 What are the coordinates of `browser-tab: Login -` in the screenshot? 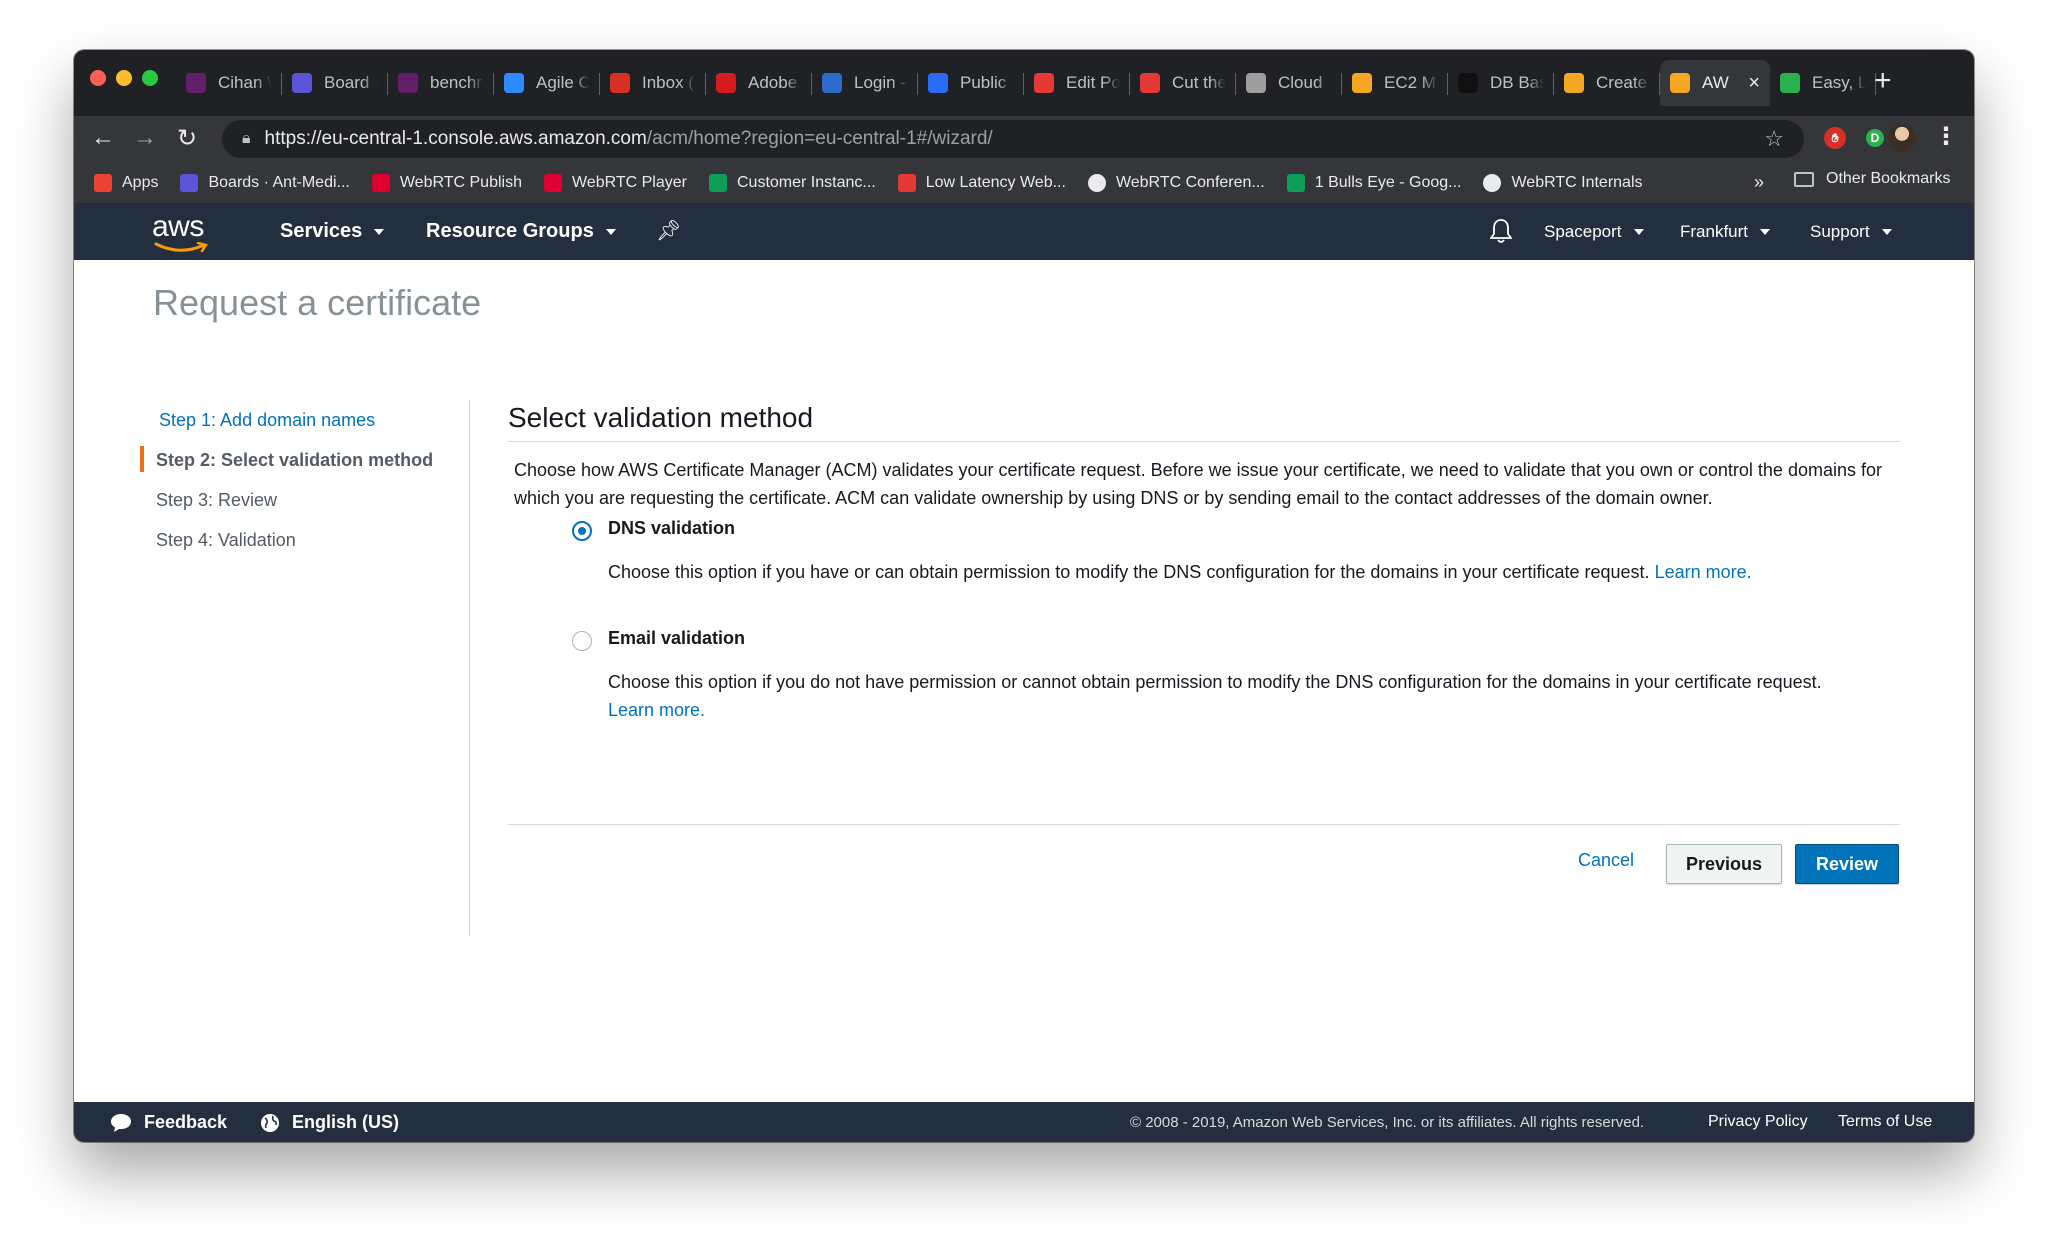 It's located at (865, 83).